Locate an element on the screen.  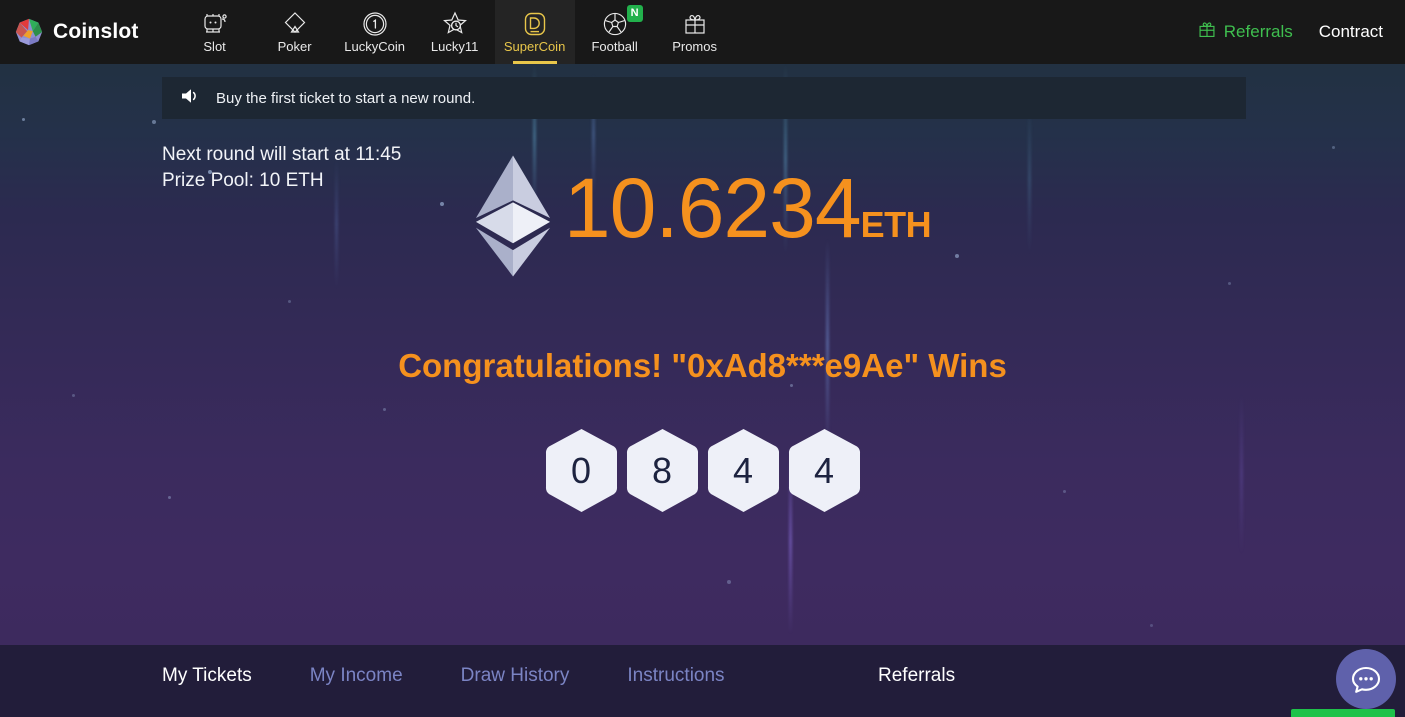
nav-item-poker: Poker is located at coordinates (295, 32).